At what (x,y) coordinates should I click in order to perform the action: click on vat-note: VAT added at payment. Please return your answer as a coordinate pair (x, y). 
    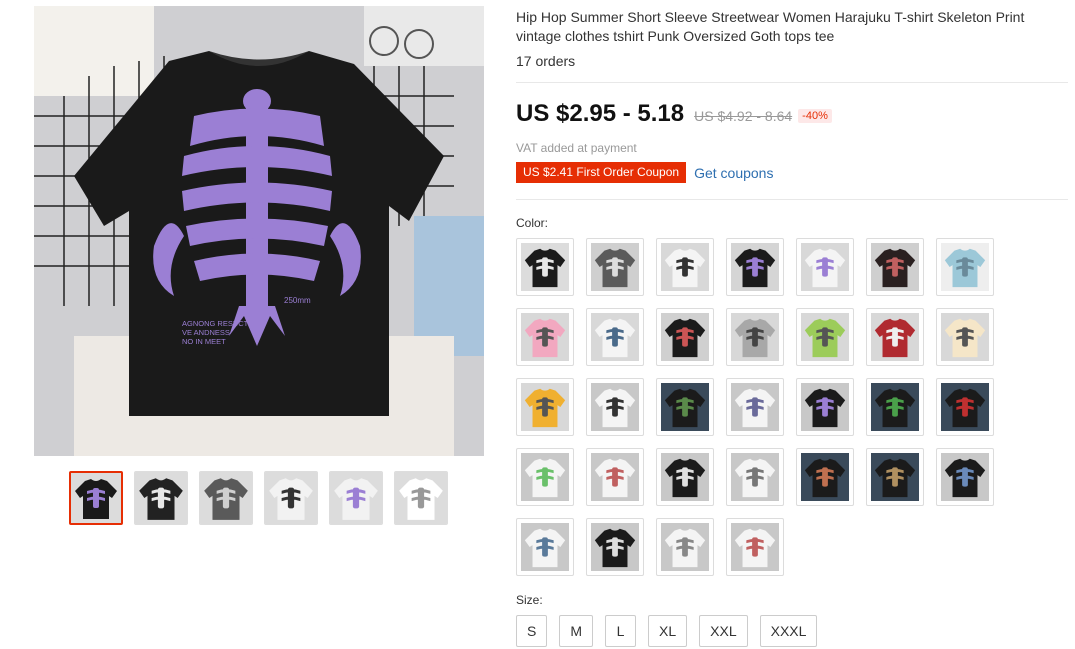
    Looking at the image, I should click on (576, 148).